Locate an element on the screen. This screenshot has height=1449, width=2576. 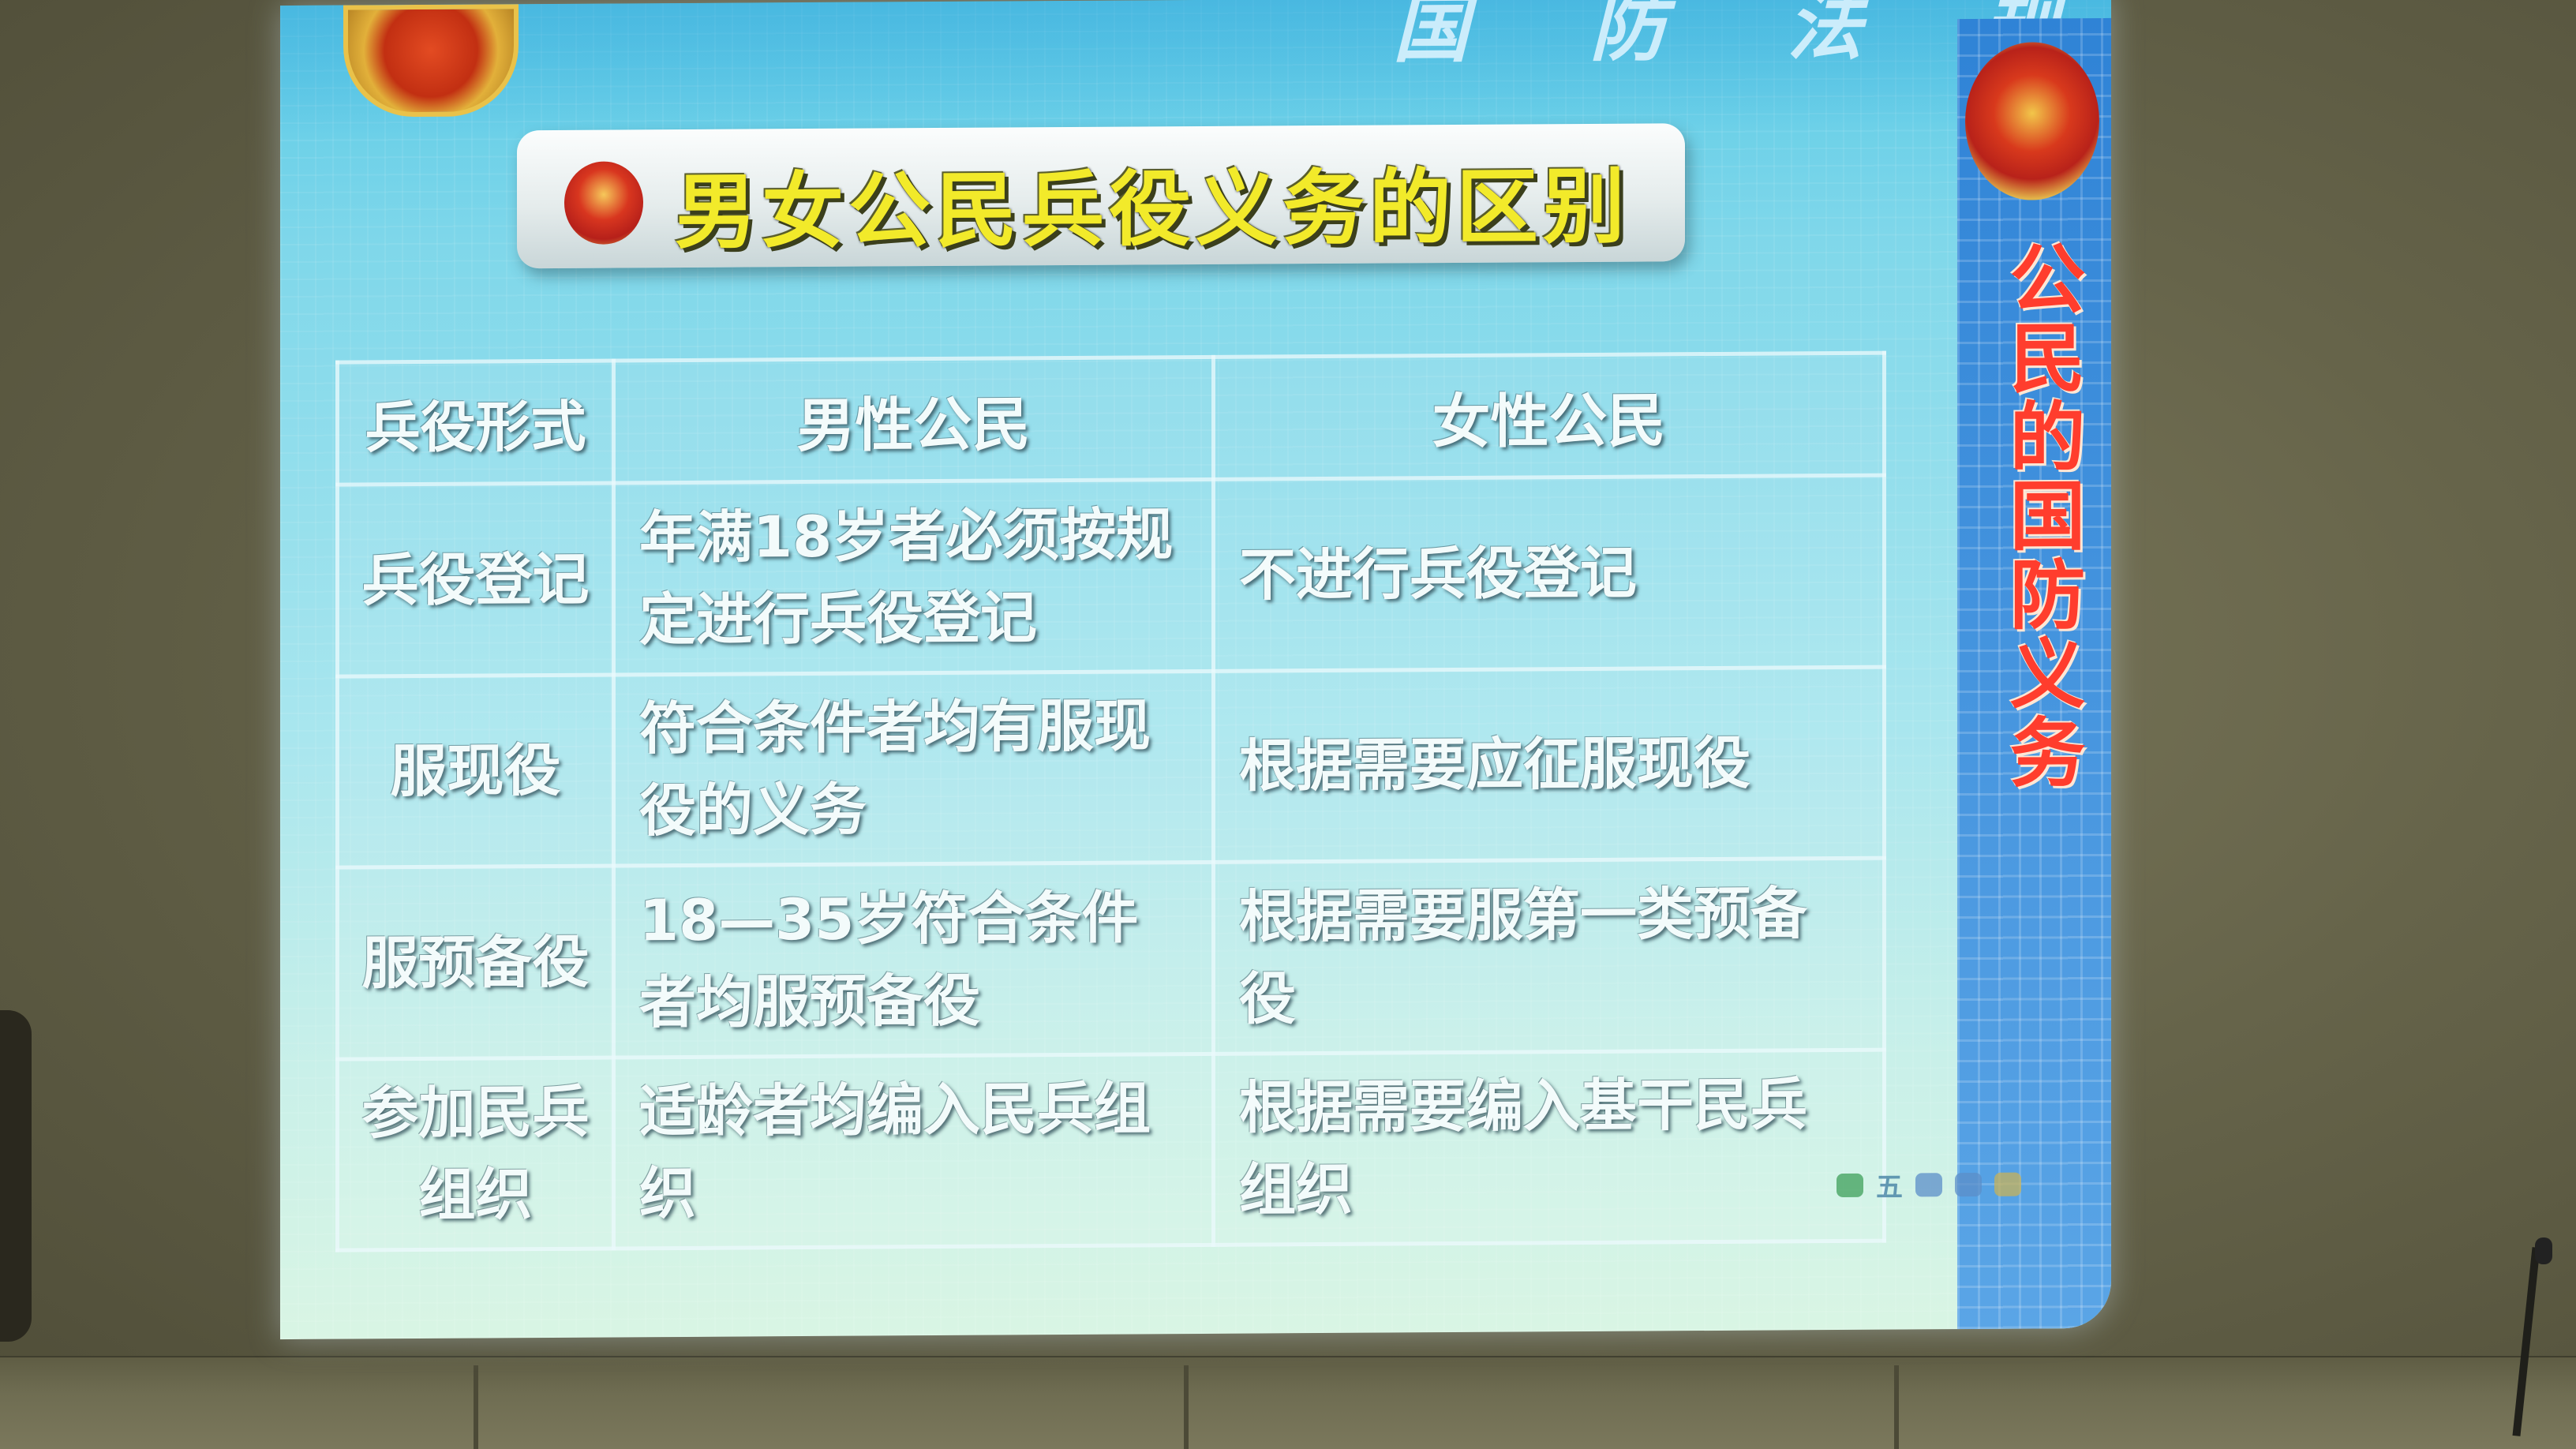
row-female-cell: 根据需要编入基干民兵组织 is located at coordinates (1549, 1147).